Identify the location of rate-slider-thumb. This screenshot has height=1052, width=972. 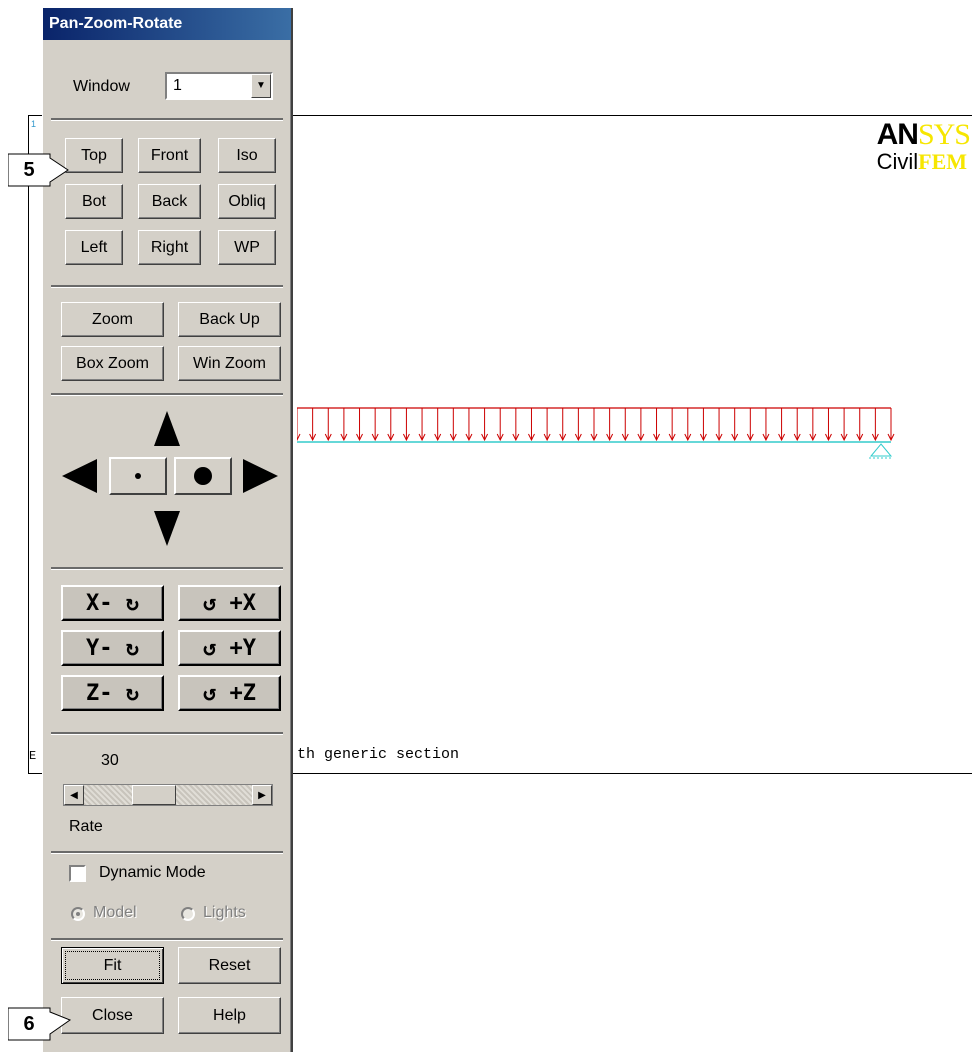
(154, 795).